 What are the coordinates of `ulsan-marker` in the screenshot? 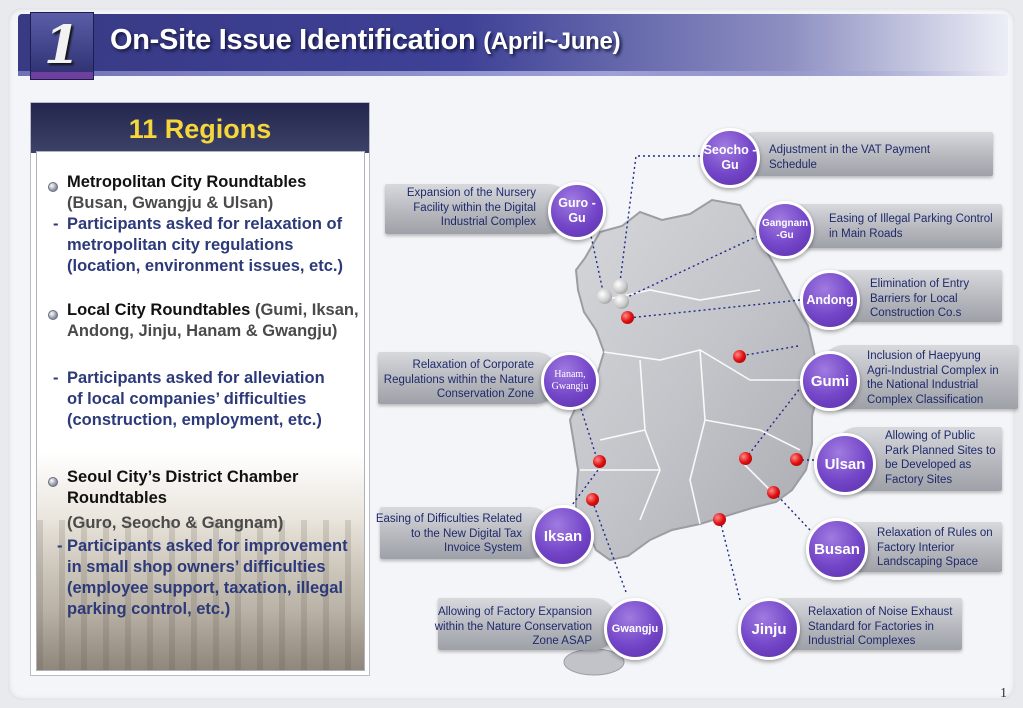 It's located at (796, 459).